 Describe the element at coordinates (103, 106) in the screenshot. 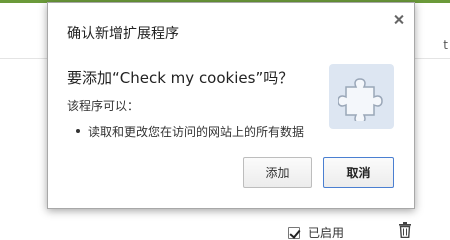

I see `permissions-heading: 该程序可以：` at that location.